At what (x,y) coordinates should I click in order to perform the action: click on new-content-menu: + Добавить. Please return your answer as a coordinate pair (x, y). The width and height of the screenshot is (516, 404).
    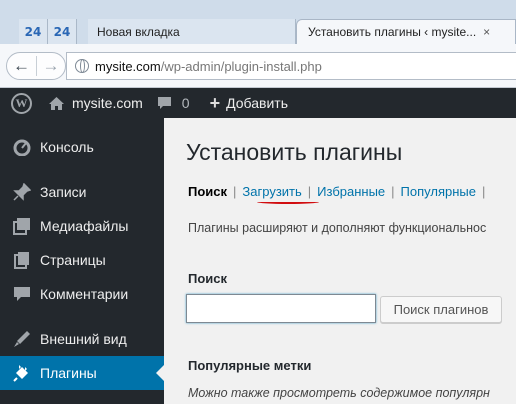
    Looking at the image, I should click on (239, 103).